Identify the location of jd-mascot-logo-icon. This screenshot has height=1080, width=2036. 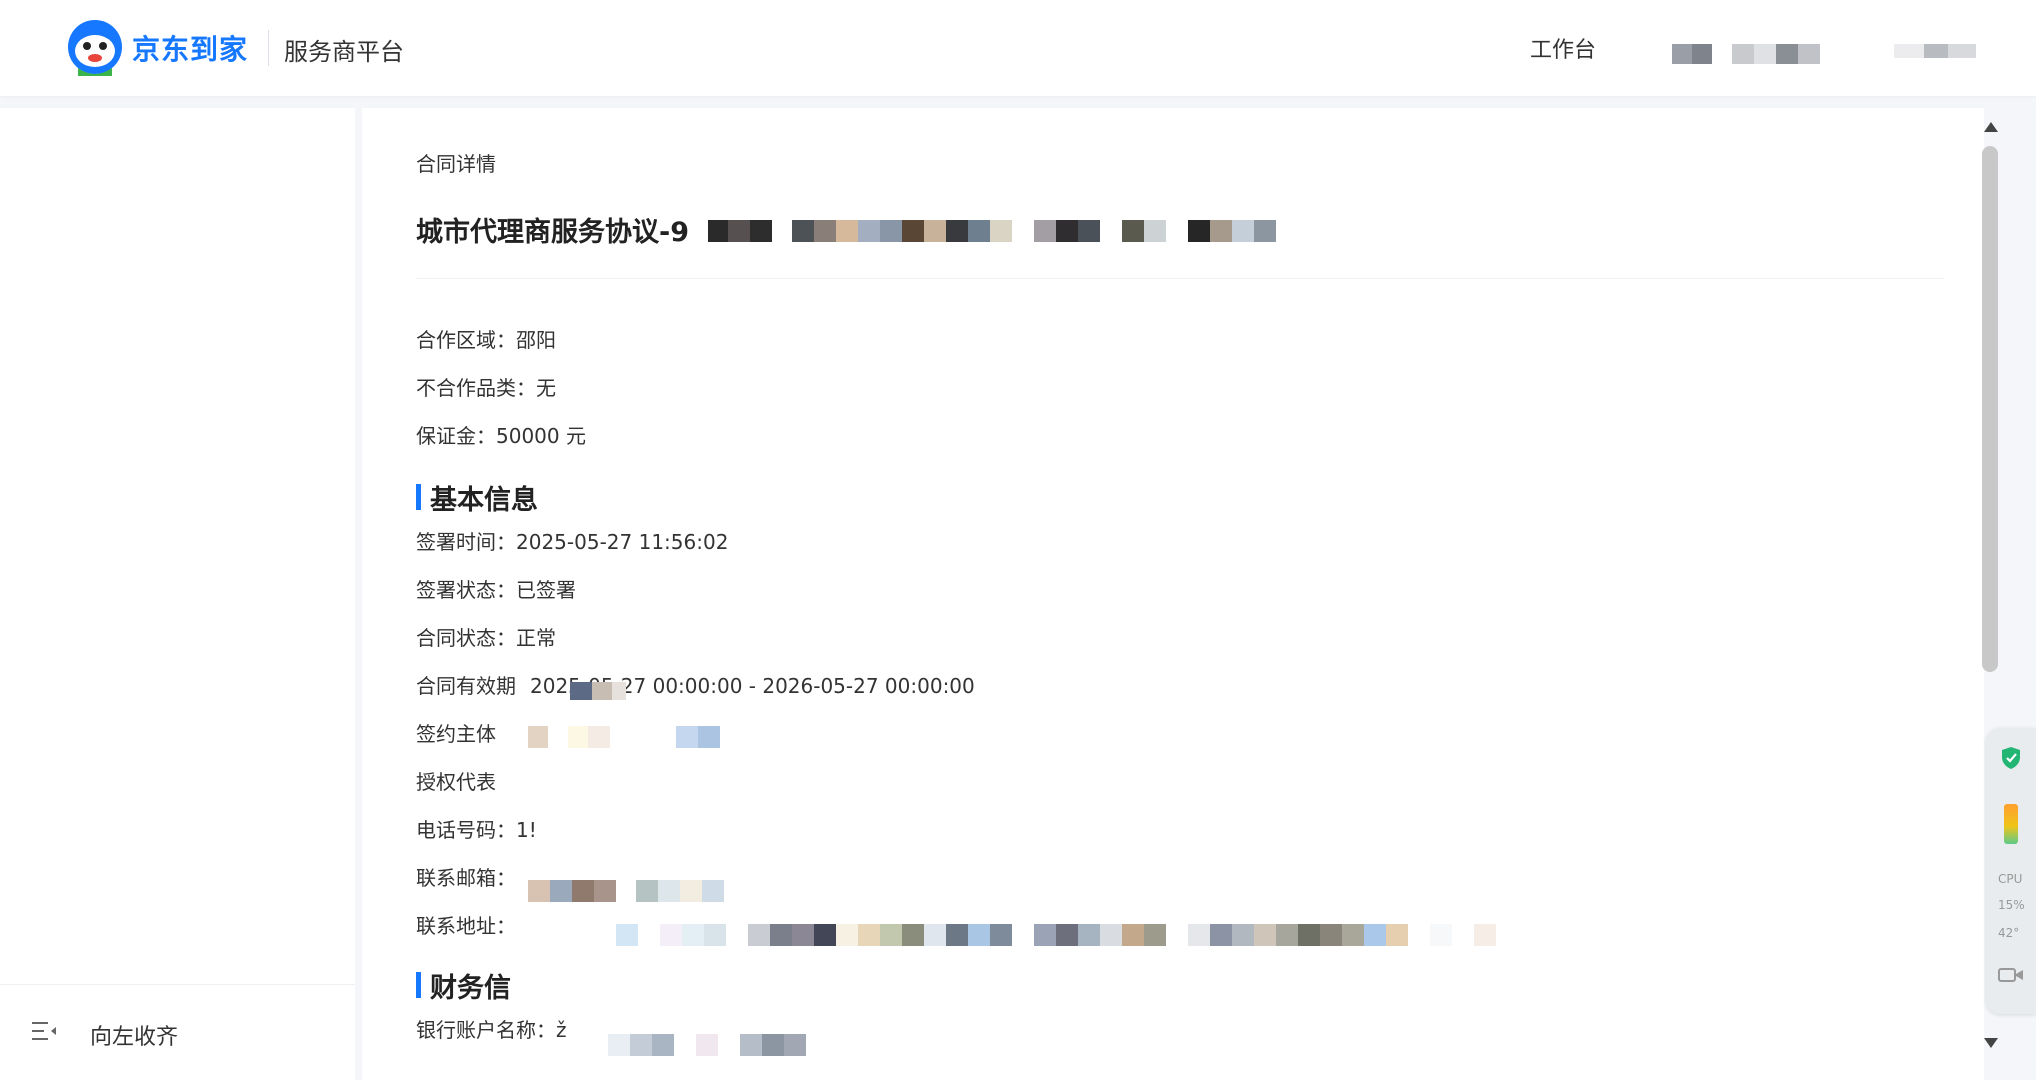
(95, 47).